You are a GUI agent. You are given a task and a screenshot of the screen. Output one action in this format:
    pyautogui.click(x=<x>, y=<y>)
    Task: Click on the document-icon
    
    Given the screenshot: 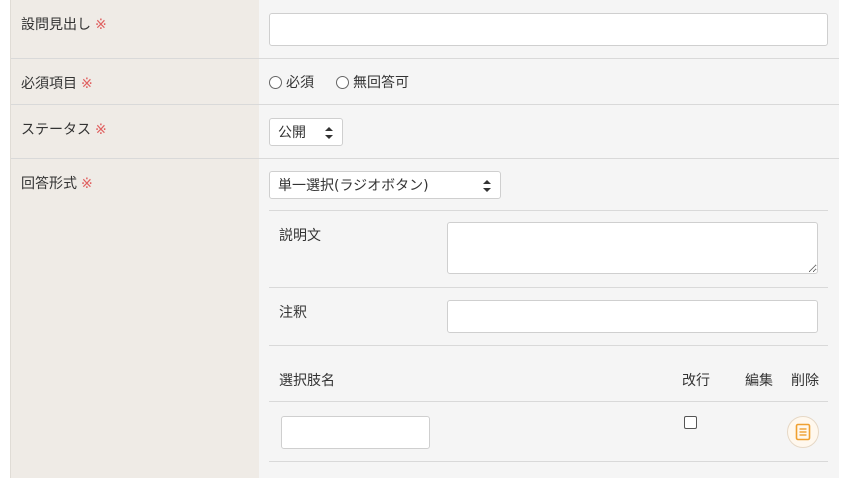 What is the action you would take?
    pyautogui.click(x=803, y=432)
    